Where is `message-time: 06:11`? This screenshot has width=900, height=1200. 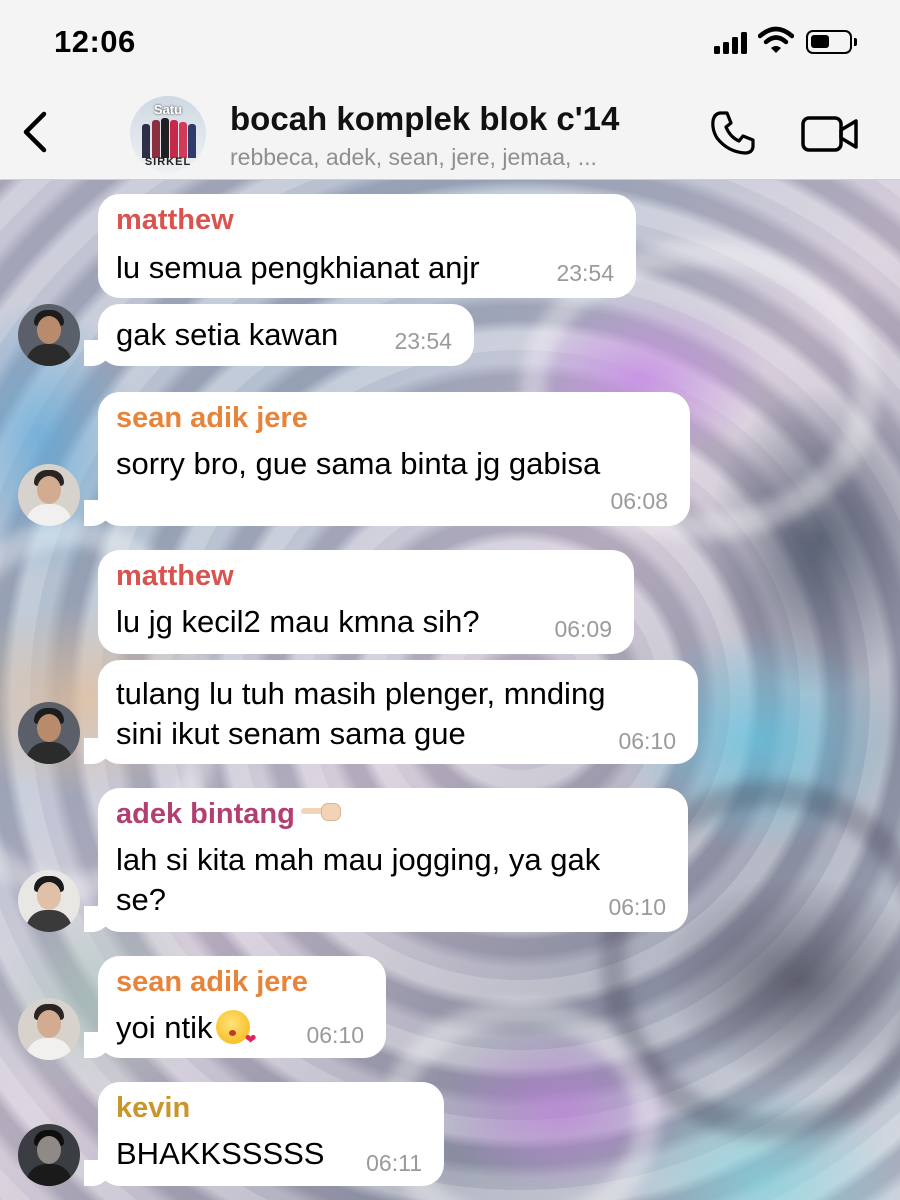
message-time: 06:11 is located at coordinates (394, 1163).